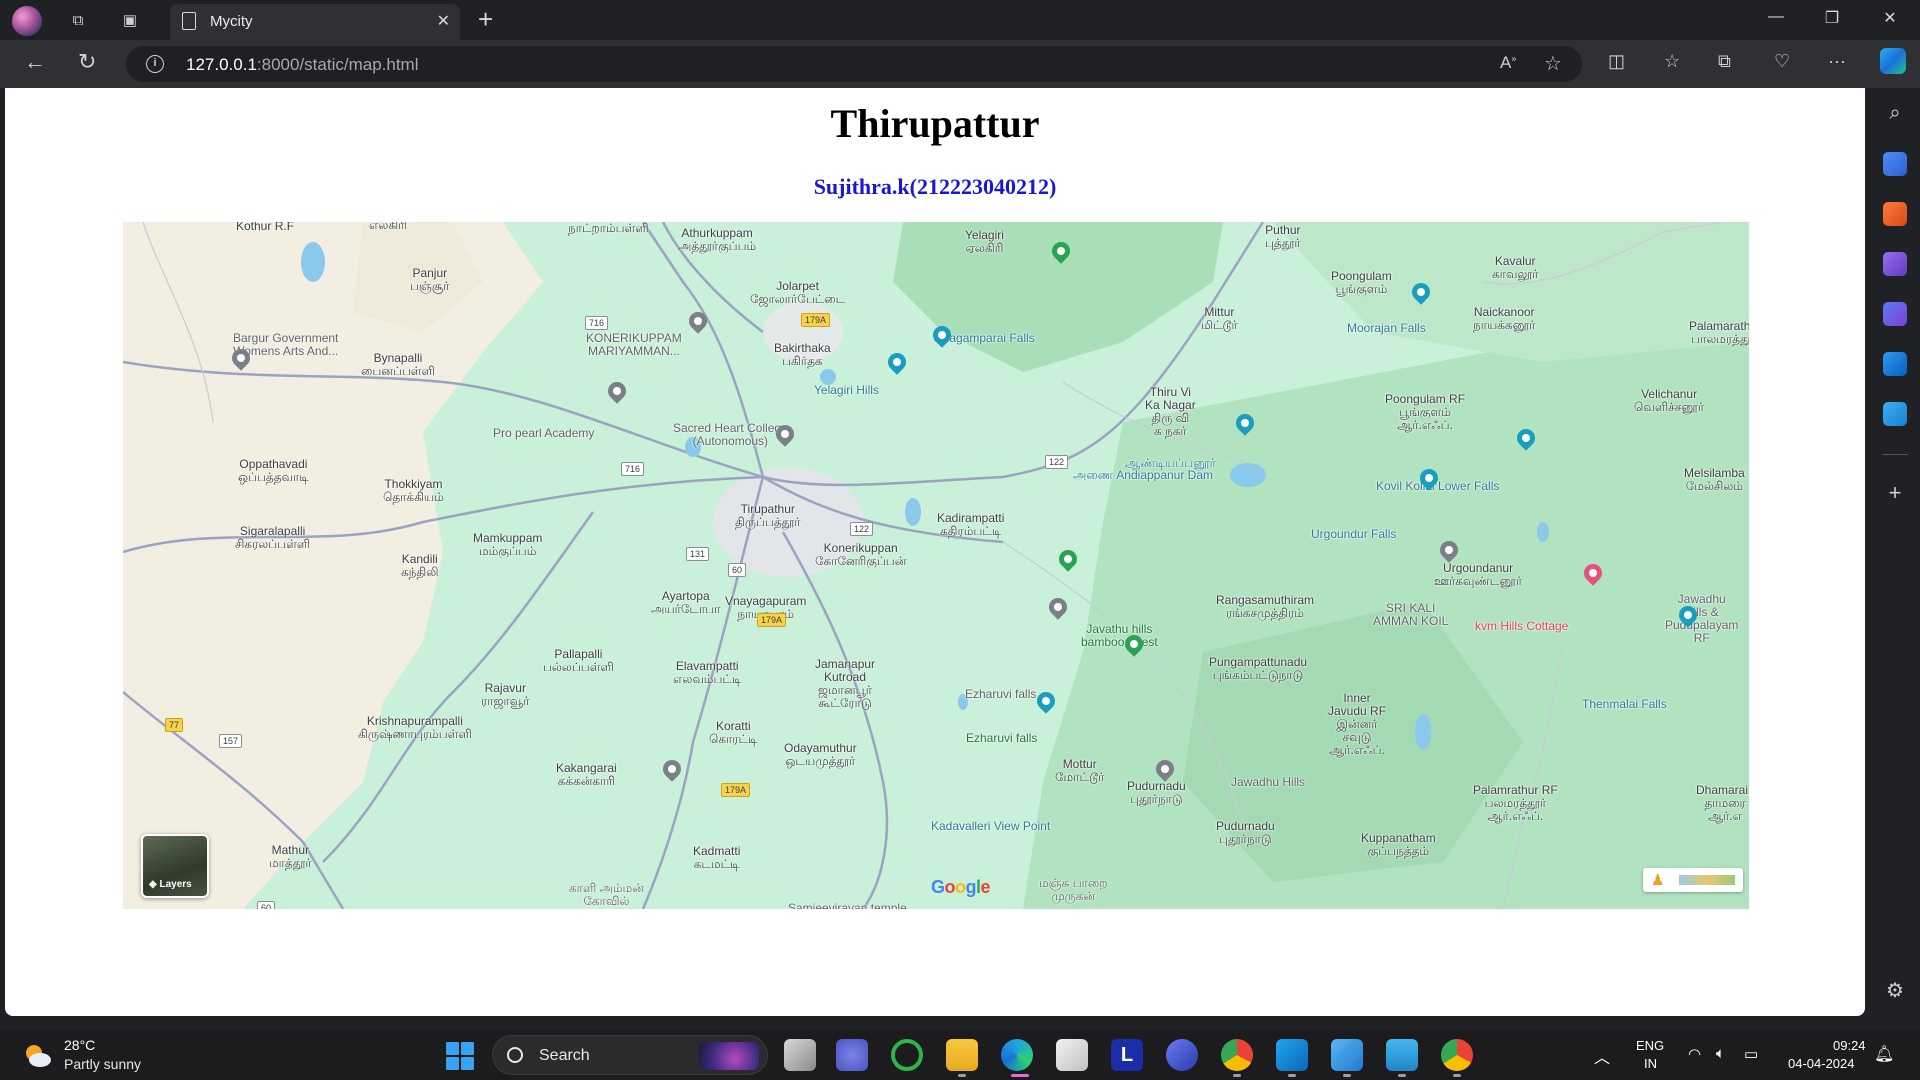  What do you see at coordinates (415, 727) in the screenshot?
I see `map-label-krishnapurampalli: Krishnapurampalli கிருஷ்ணாபுரம்பள்ளி` at bounding box center [415, 727].